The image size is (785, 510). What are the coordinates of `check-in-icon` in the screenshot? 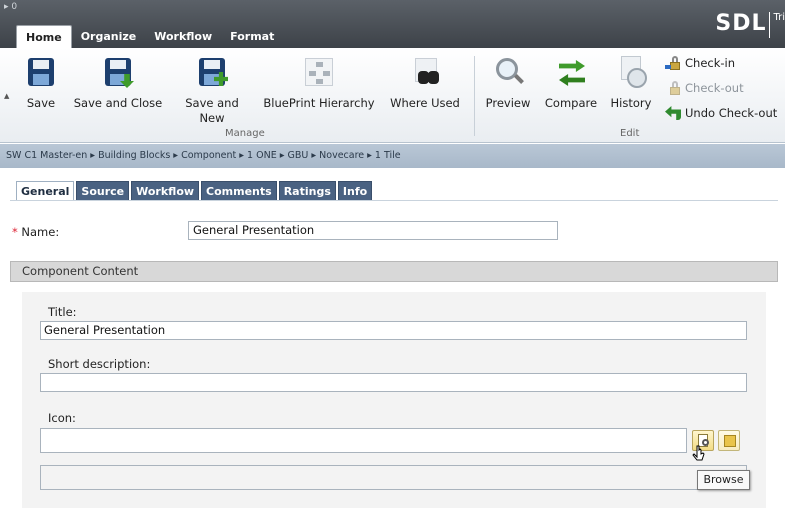 It's located at (673, 63).